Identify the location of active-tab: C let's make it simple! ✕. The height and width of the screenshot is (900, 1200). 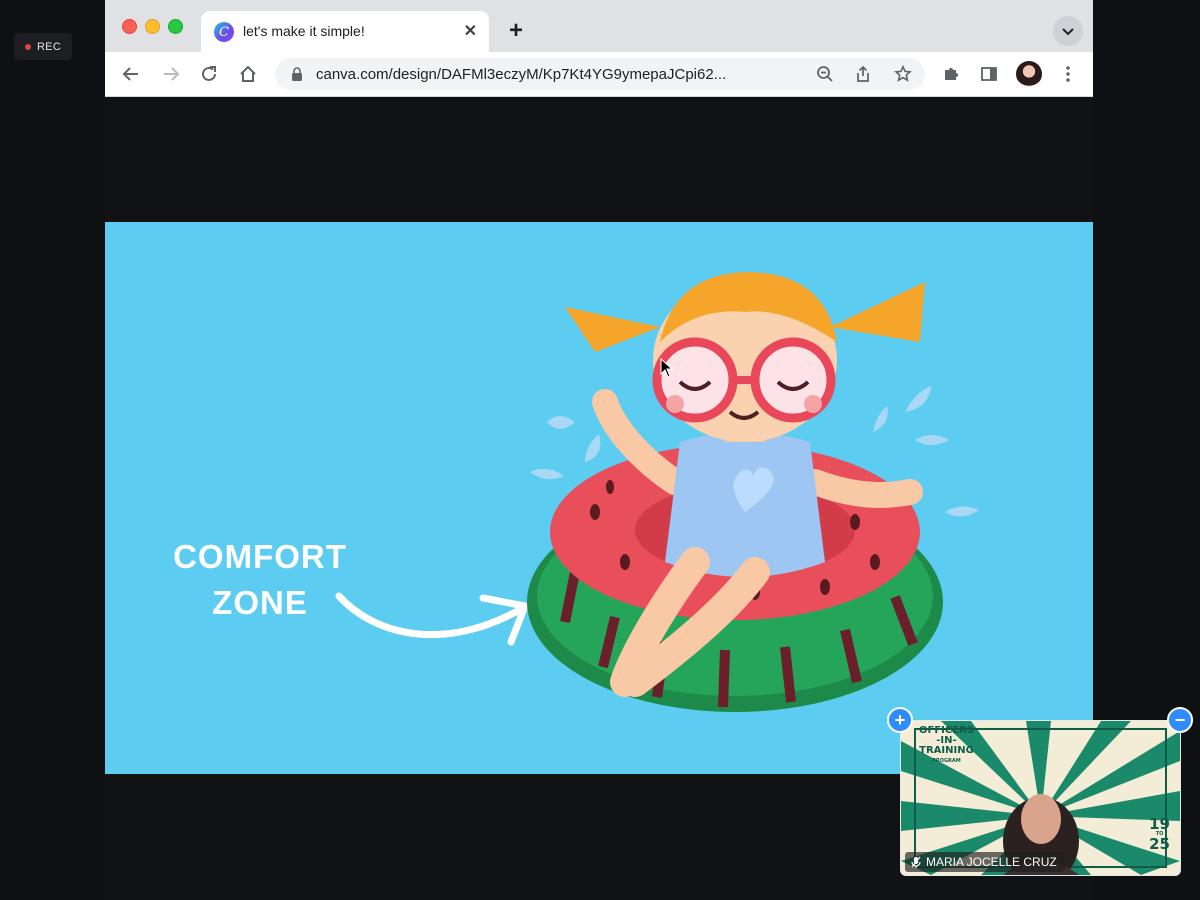
(345, 31).